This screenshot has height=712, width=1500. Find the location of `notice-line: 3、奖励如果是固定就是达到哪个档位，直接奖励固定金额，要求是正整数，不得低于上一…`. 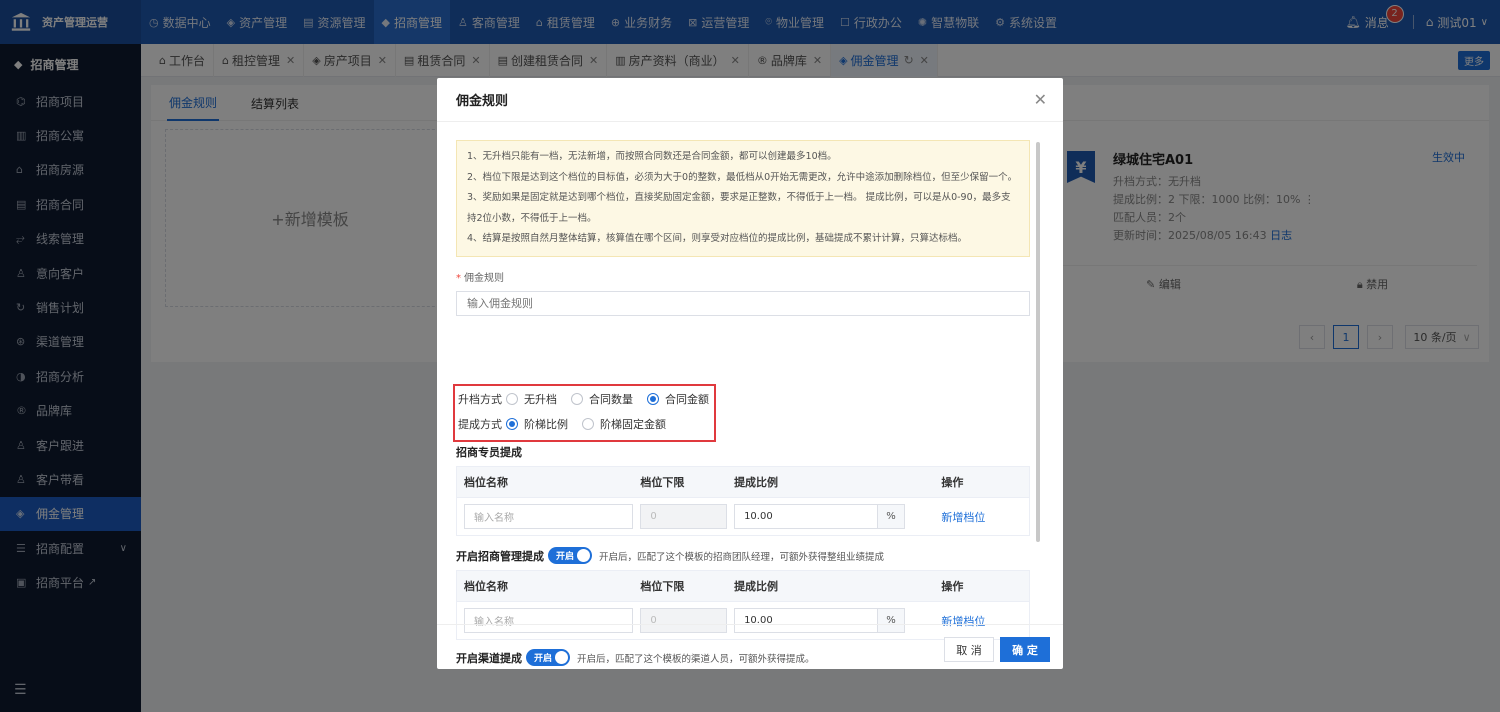

notice-line: 3、奖励如果是固定就是达到哪个档位，直接奖励固定金额，要求是正整数，不得低于上一… is located at coordinates (739, 208).